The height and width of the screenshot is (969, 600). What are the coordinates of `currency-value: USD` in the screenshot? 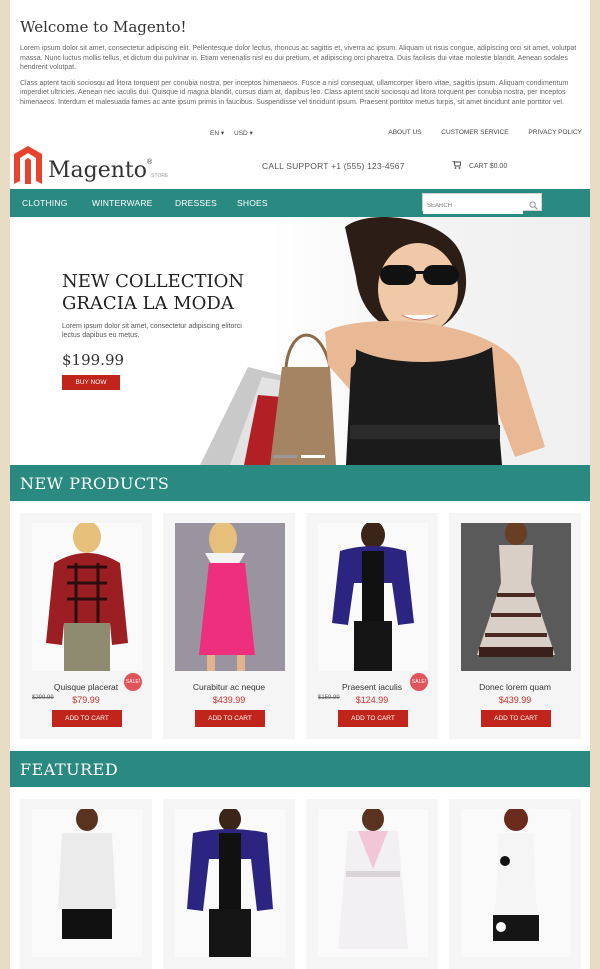 It's located at (241, 133).